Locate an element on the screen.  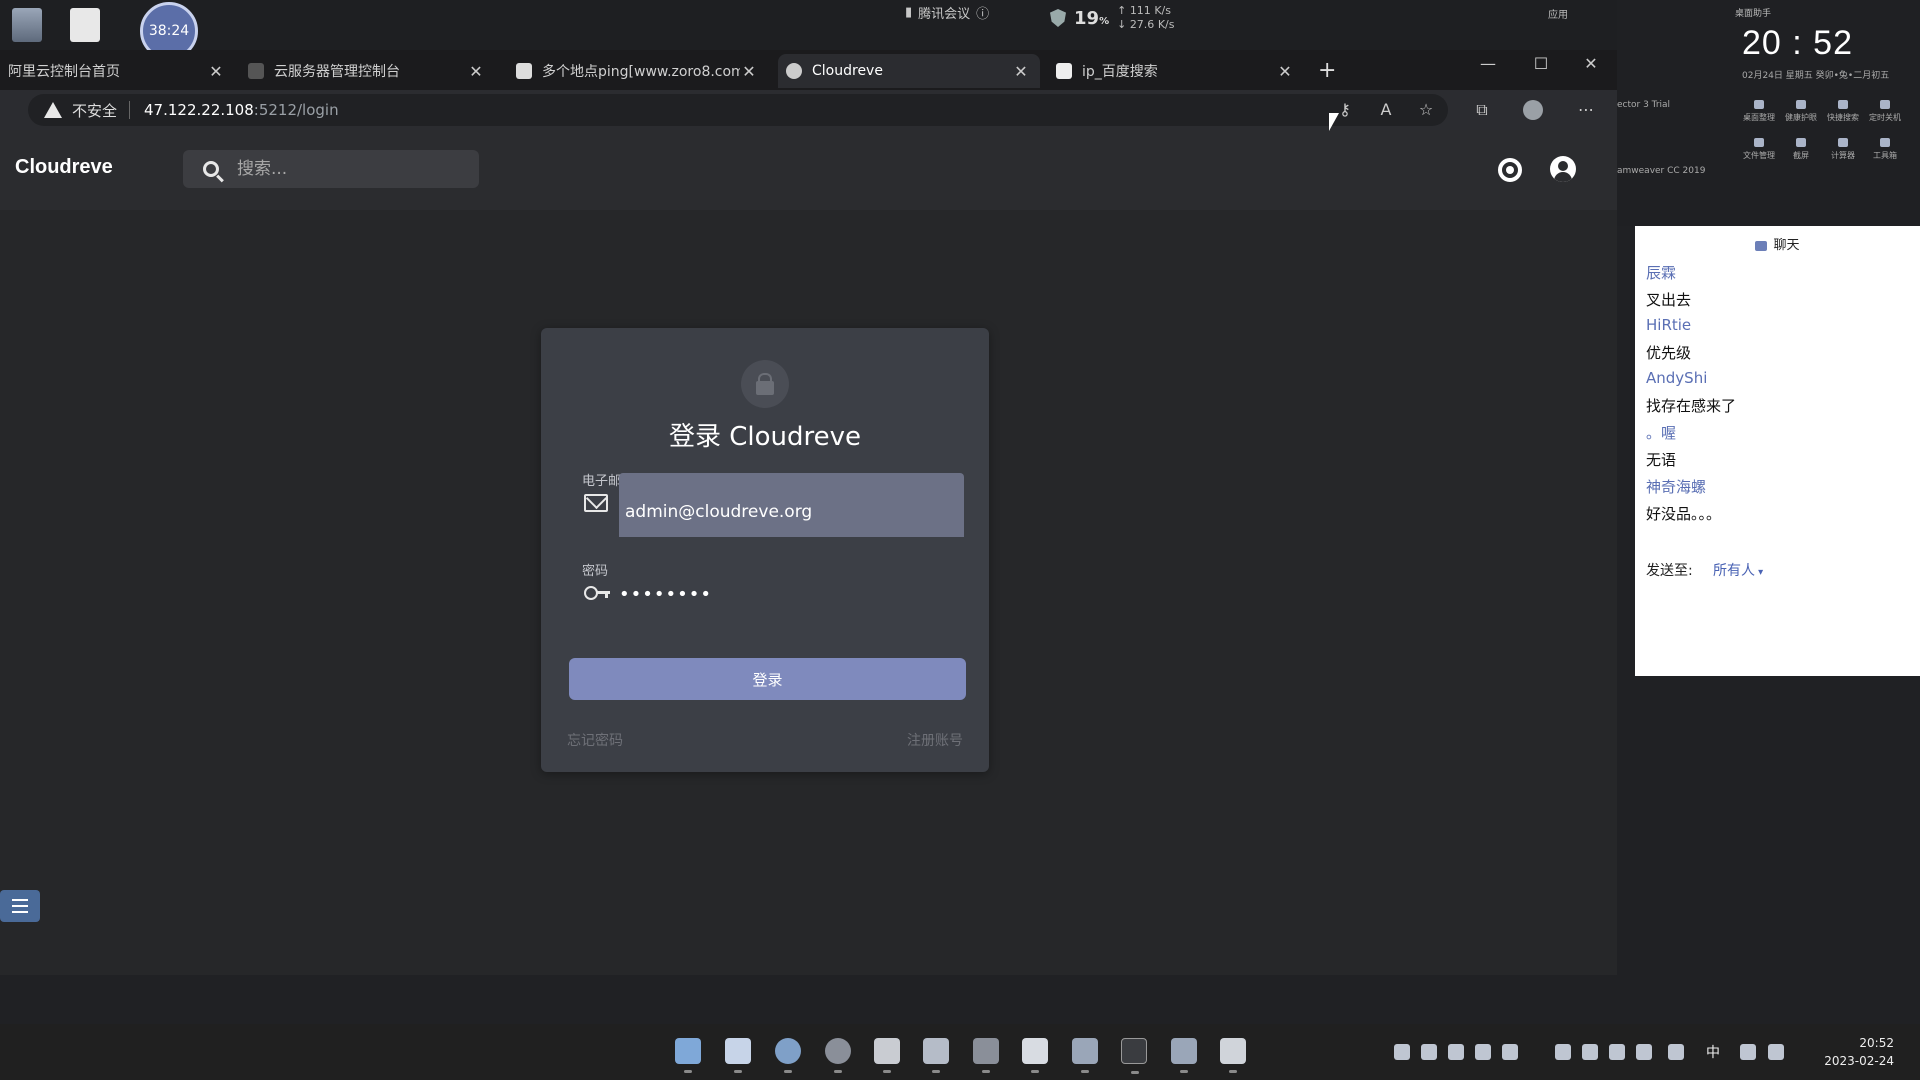
tab-baidu: ip_百度搜索 ✕ is located at coordinates (1176, 71).